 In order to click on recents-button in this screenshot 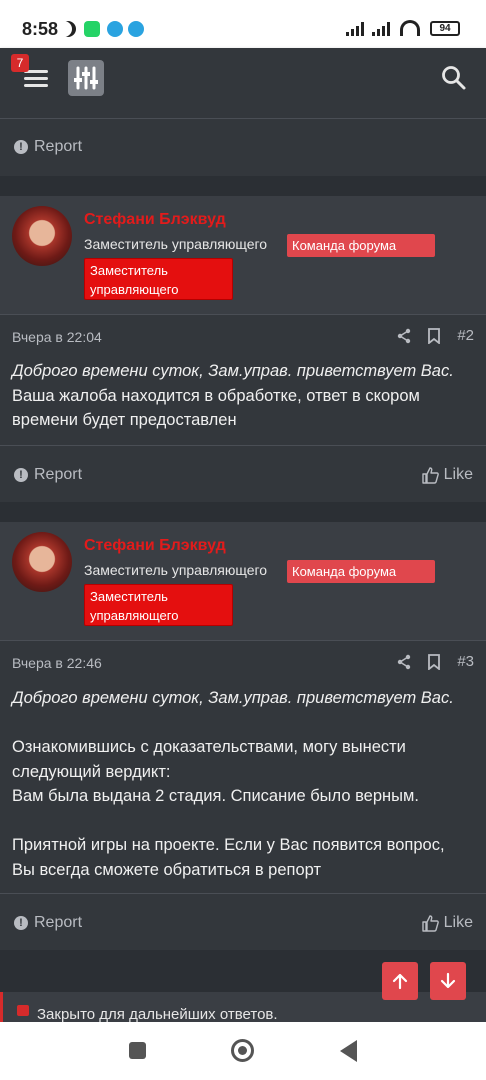, I will do `click(137, 1050)`.